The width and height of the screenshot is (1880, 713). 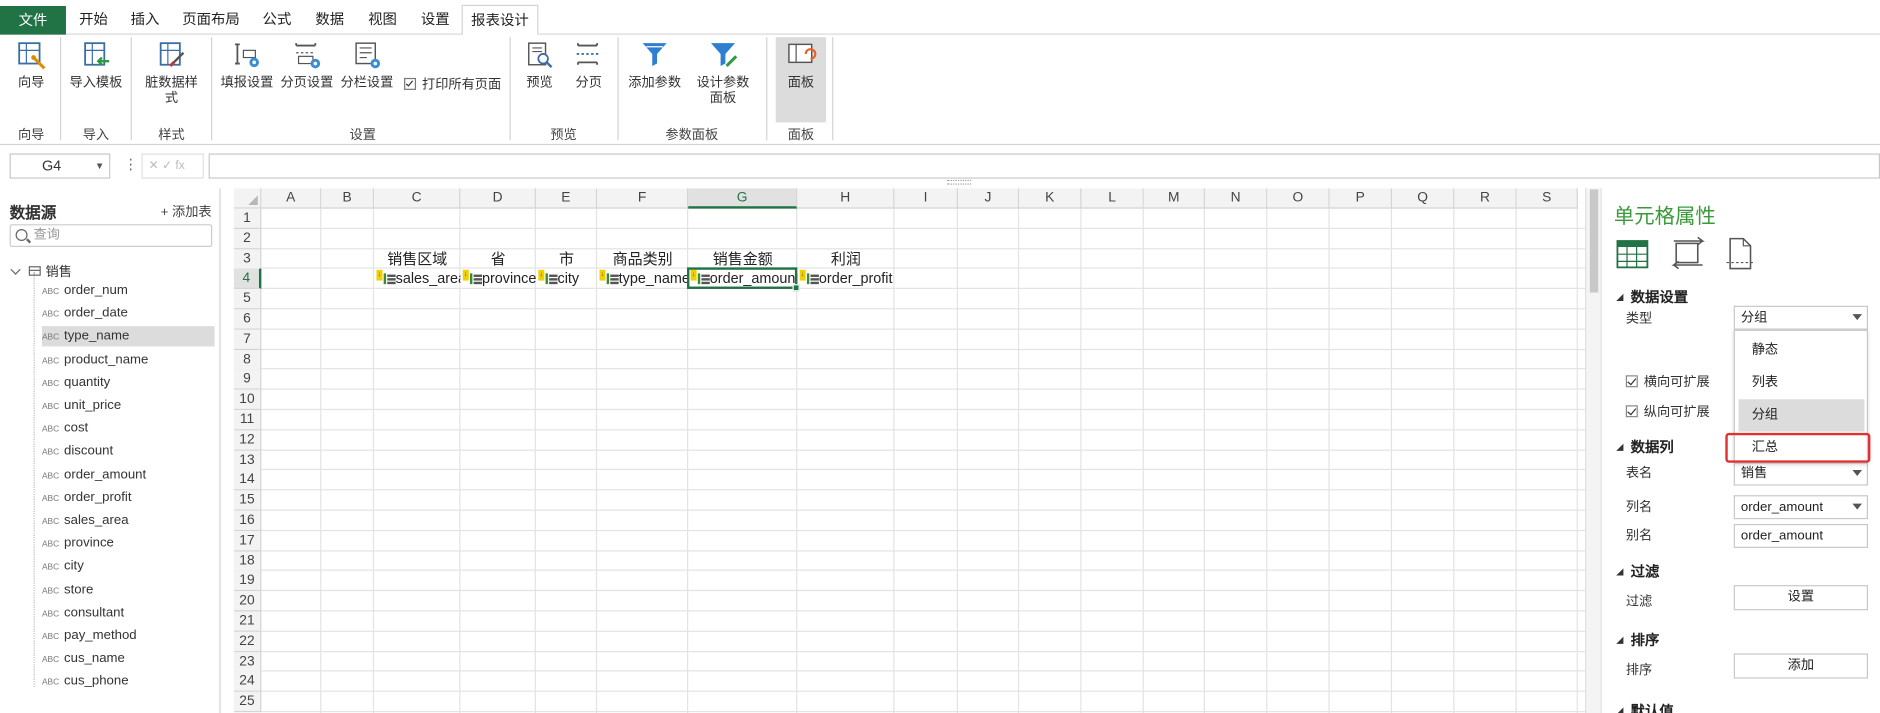 I want to click on row-header-21: 21, so click(x=247, y=621).